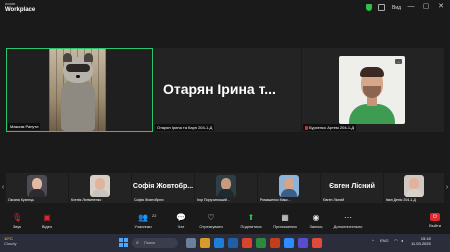 Image resolution: width=450 pixels, height=252 pixels. Describe the element at coordinates (191, 243) in the screenshot. I see `taskview-icon` at that location.